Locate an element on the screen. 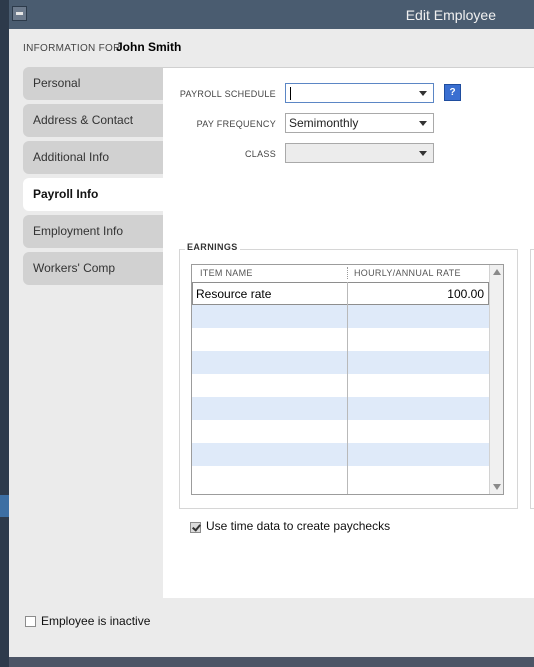 The image size is (534, 667). help-icon: ? is located at coordinates (452, 92).